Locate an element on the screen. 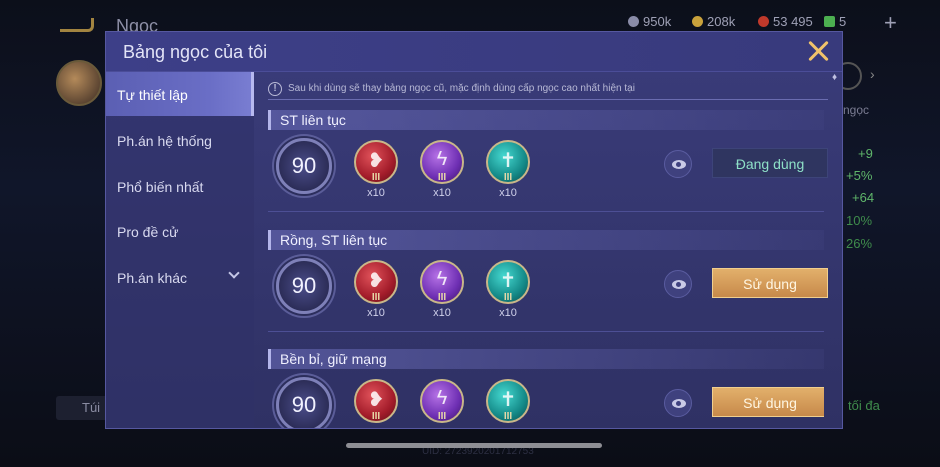 The height and width of the screenshot is (467, 940). rune-set-name: ST liên tục is located at coordinates (546, 120).